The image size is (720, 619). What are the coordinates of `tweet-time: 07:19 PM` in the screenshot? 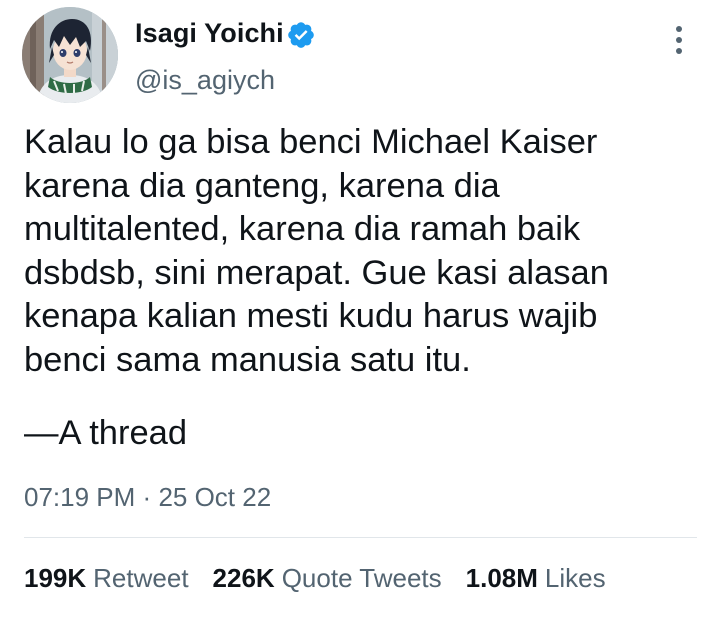 It's located at (80, 497).